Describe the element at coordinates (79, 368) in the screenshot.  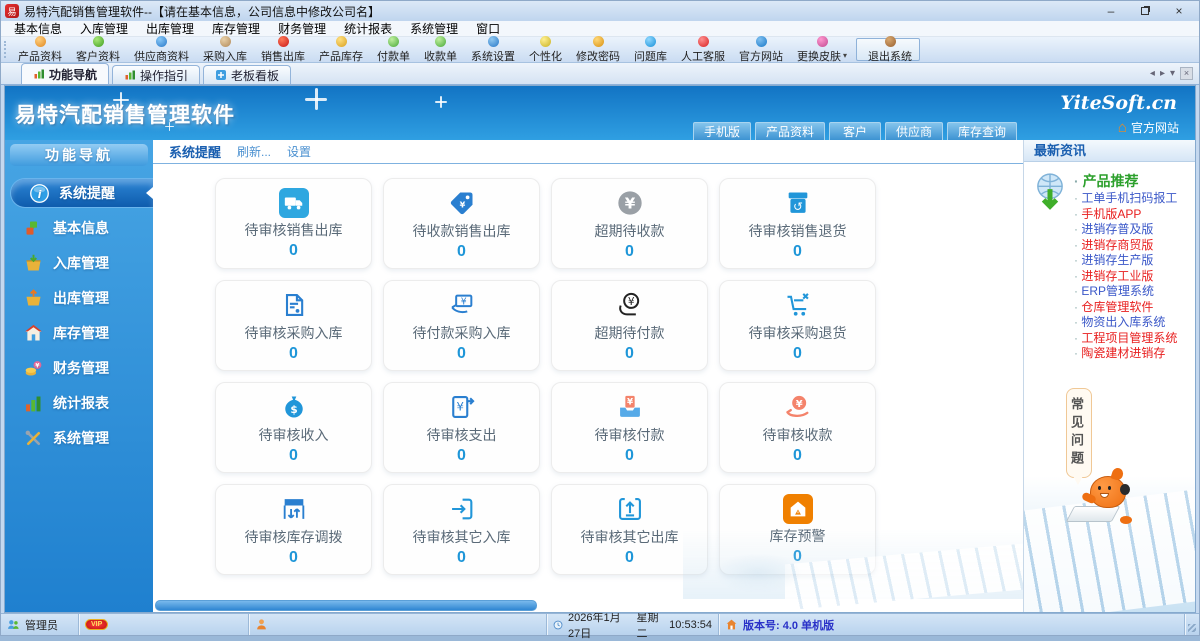
I see `sidebar-item: 财务管理` at that location.